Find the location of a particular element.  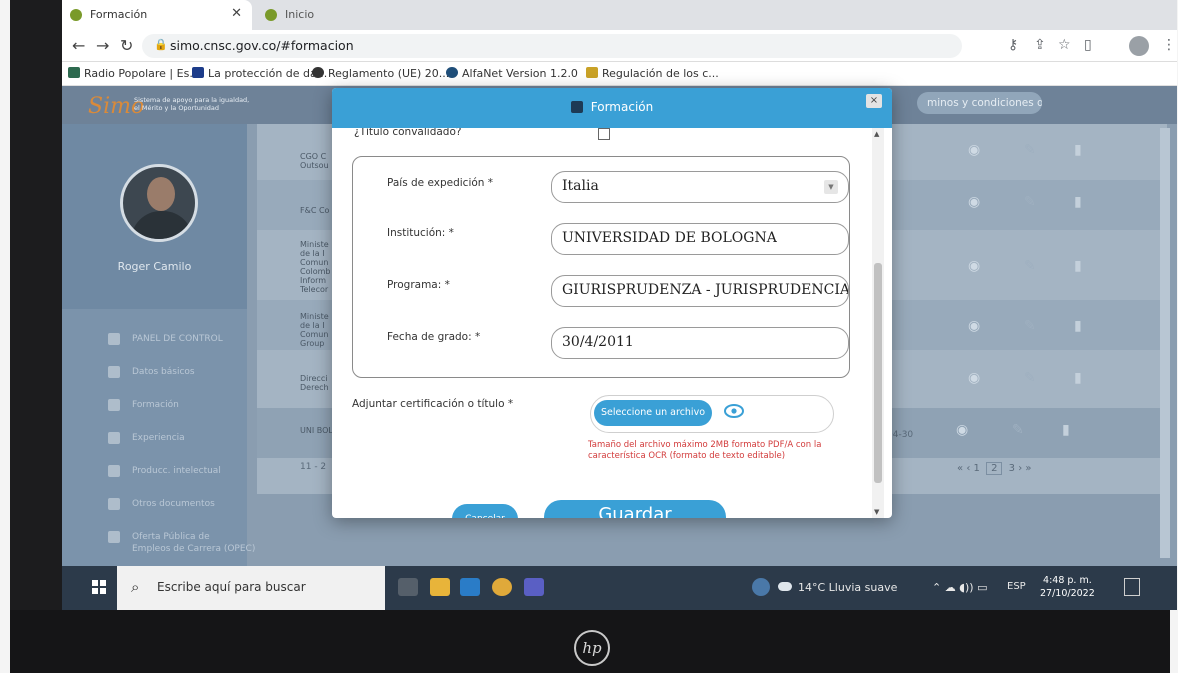

fecha-label: Fecha de grado: * is located at coordinates (434, 337).